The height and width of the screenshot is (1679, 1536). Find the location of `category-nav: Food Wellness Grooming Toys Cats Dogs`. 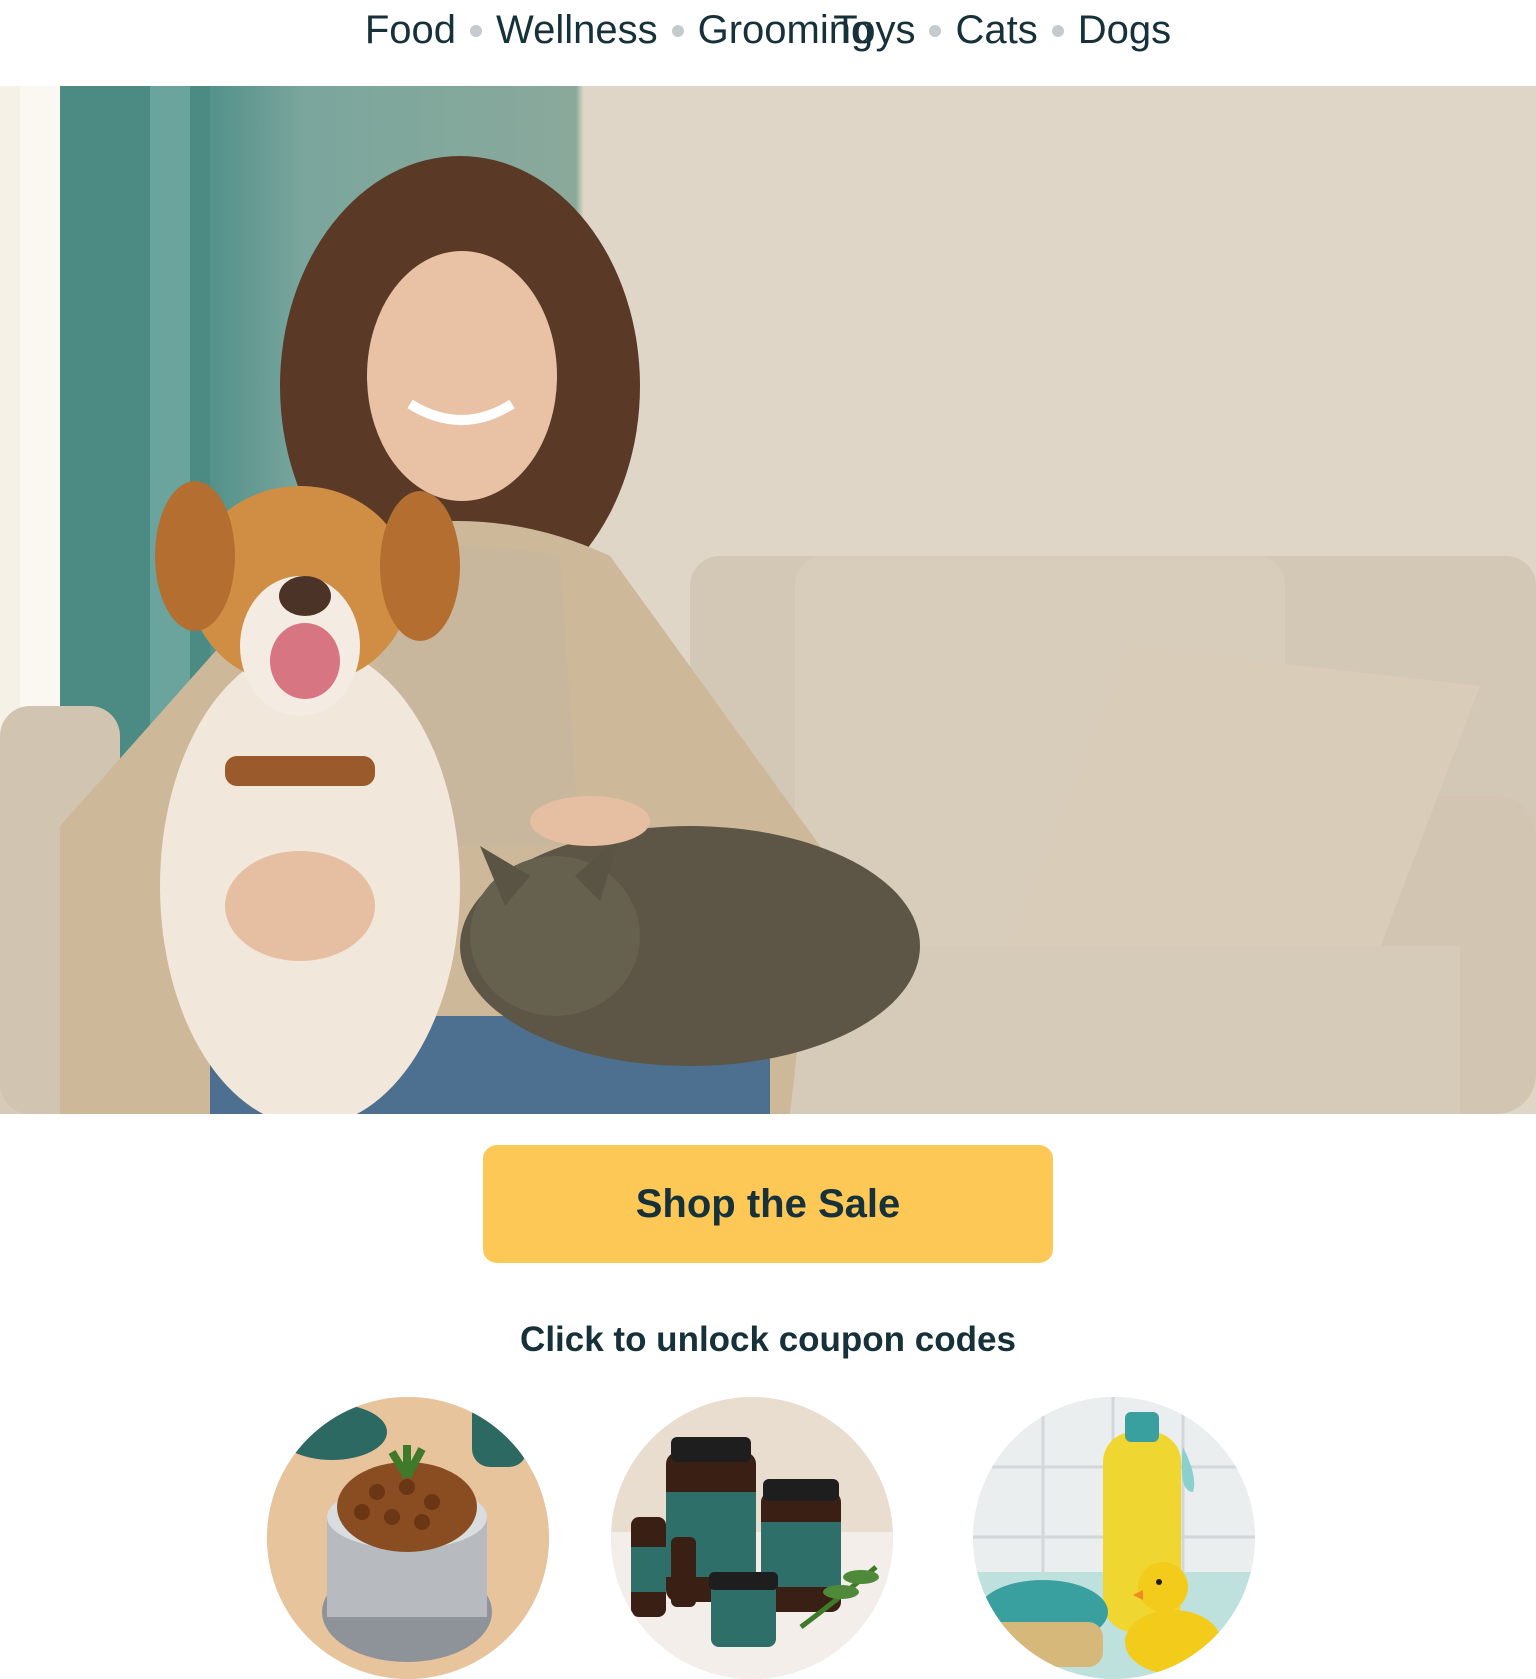

category-nav: Food Wellness Grooming Toys Cats Dogs is located at coordinates (768, 43).